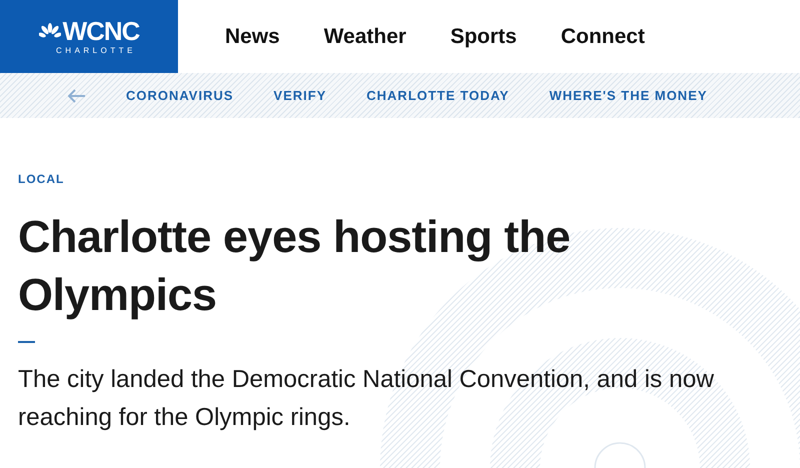 Image resolution: width=800 pixels, height=468 pixels. I want to click on topic-link: WHERE'S THE MONEY, so click(628, 95).